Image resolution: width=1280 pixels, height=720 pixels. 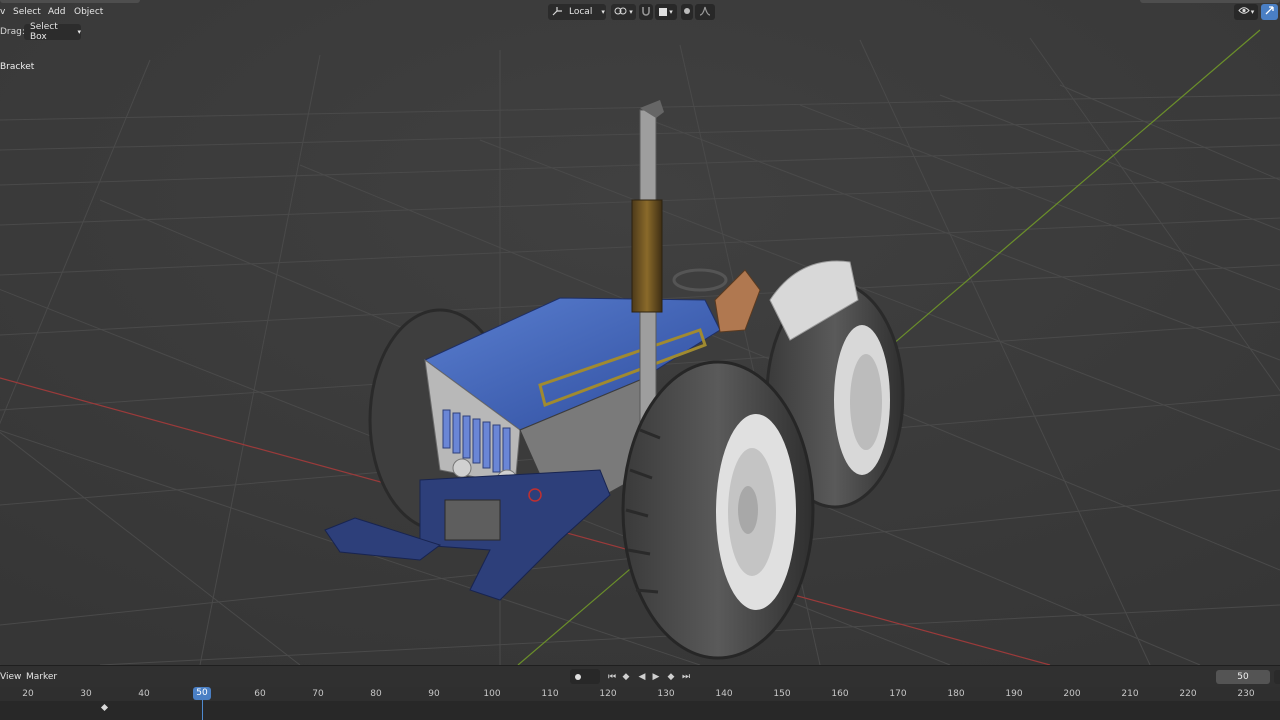 I want to click on frame-tick: 170, so click(x=898, y=694).